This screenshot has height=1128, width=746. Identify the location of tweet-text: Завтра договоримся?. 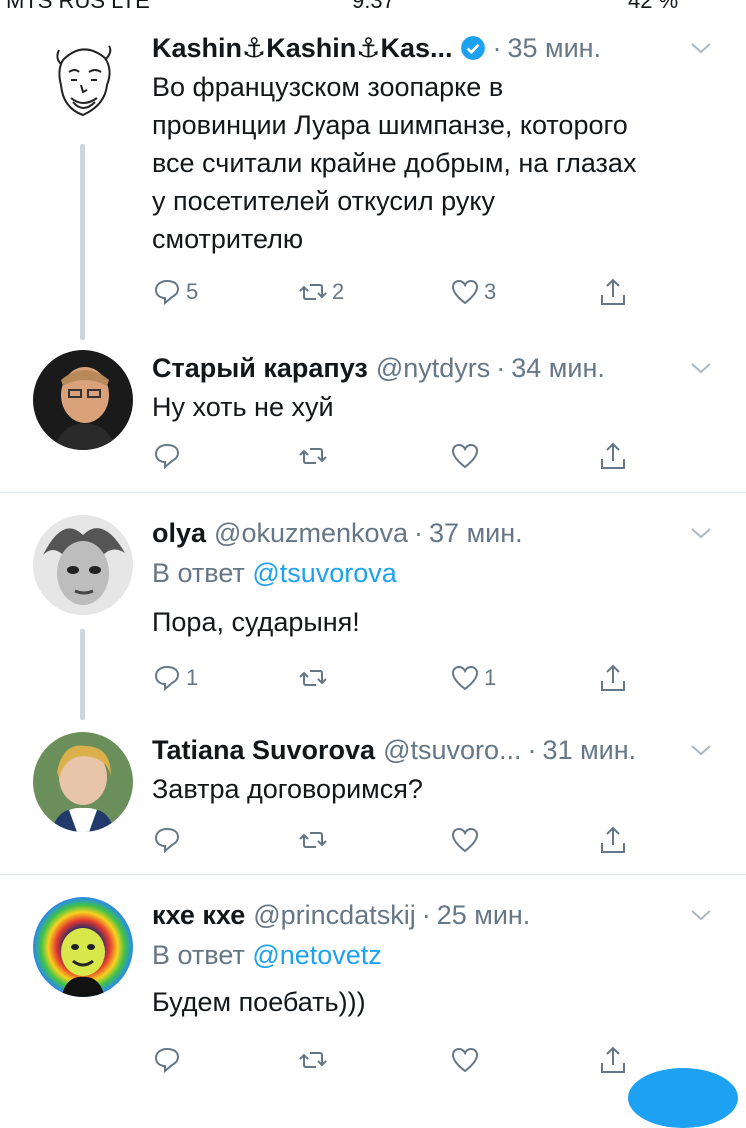
(287, 789).